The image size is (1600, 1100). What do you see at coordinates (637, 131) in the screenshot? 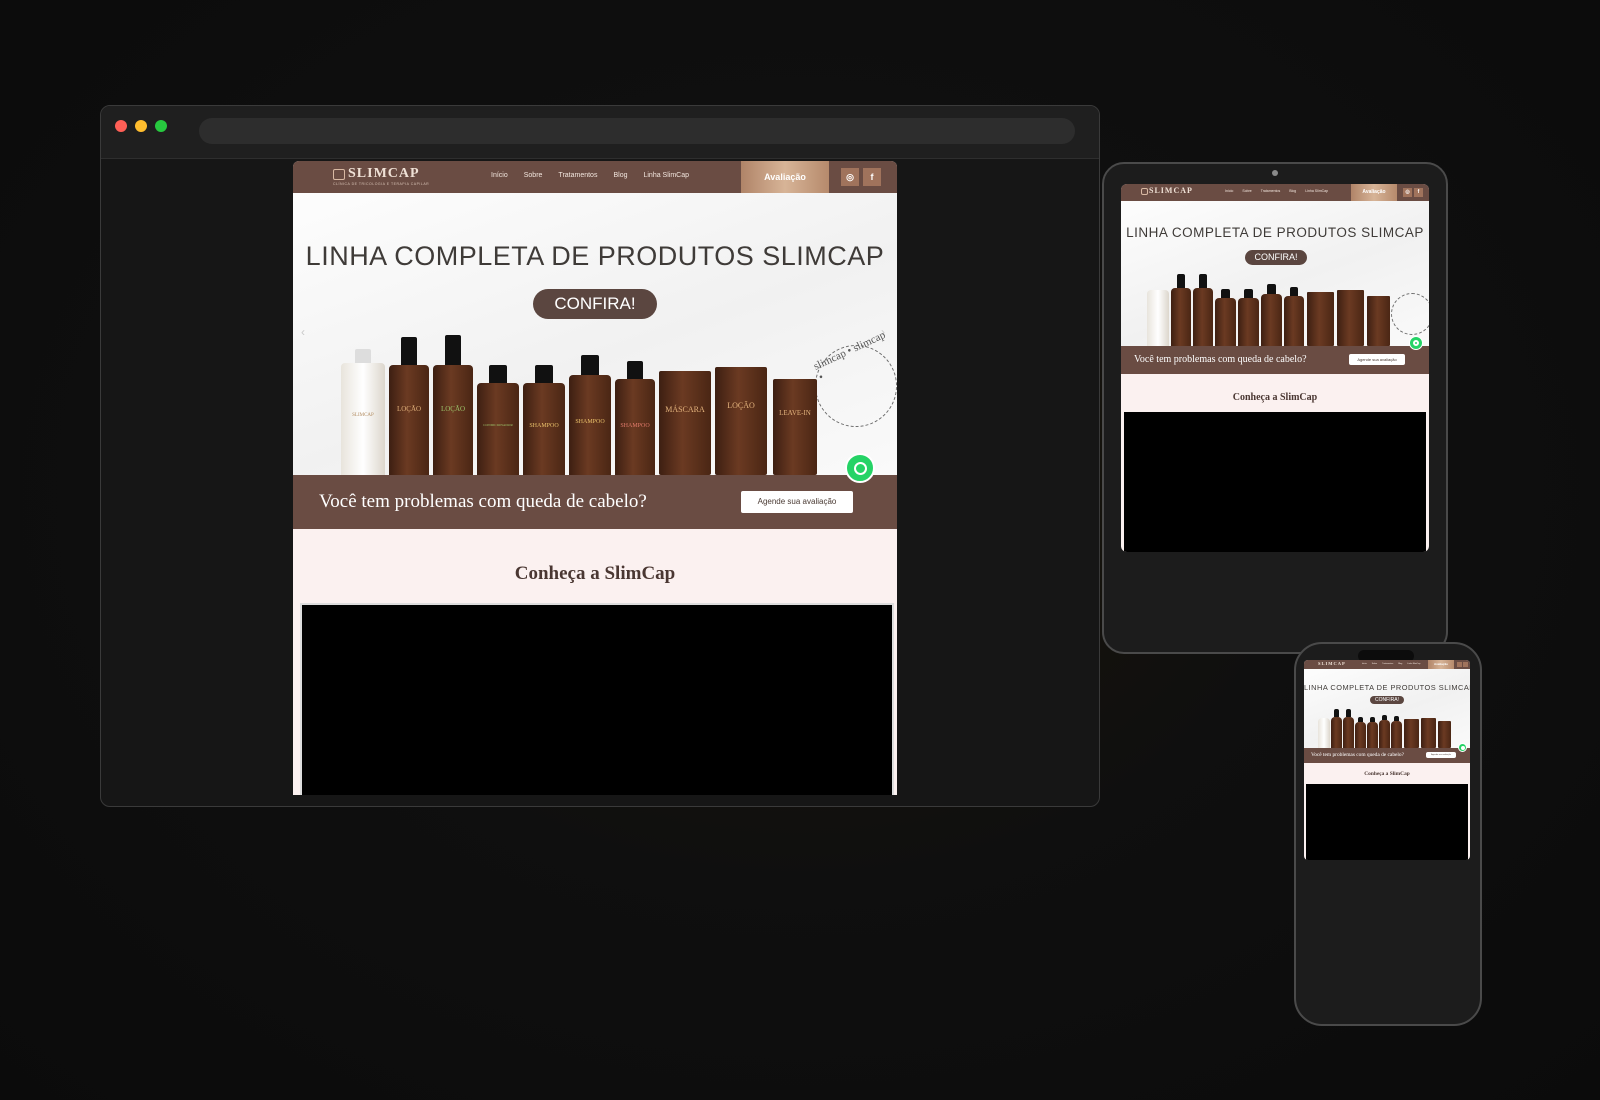
I see `address-bar` at bounding box center [637, 131].